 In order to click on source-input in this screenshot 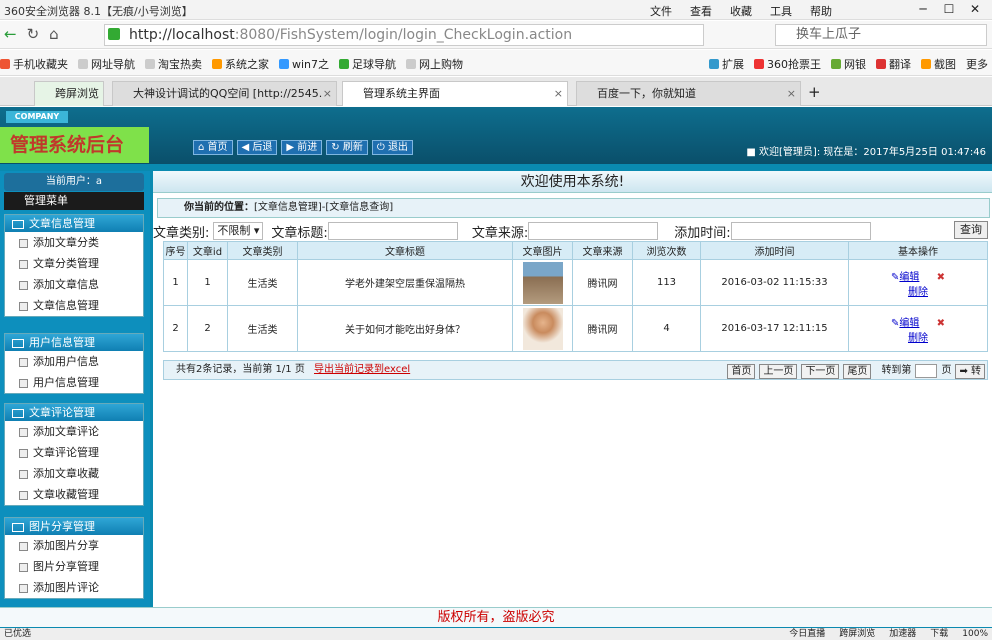, I will do `click(593, 231)`.